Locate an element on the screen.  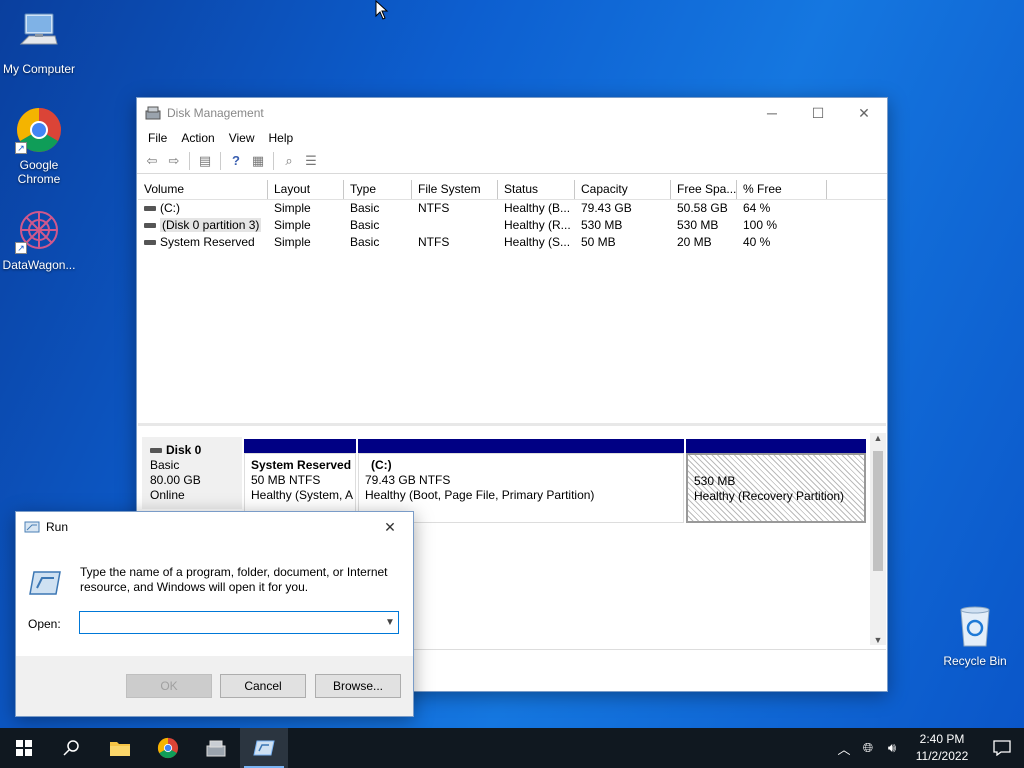
window-title: Disk Management is located at coordinates (215, 113).